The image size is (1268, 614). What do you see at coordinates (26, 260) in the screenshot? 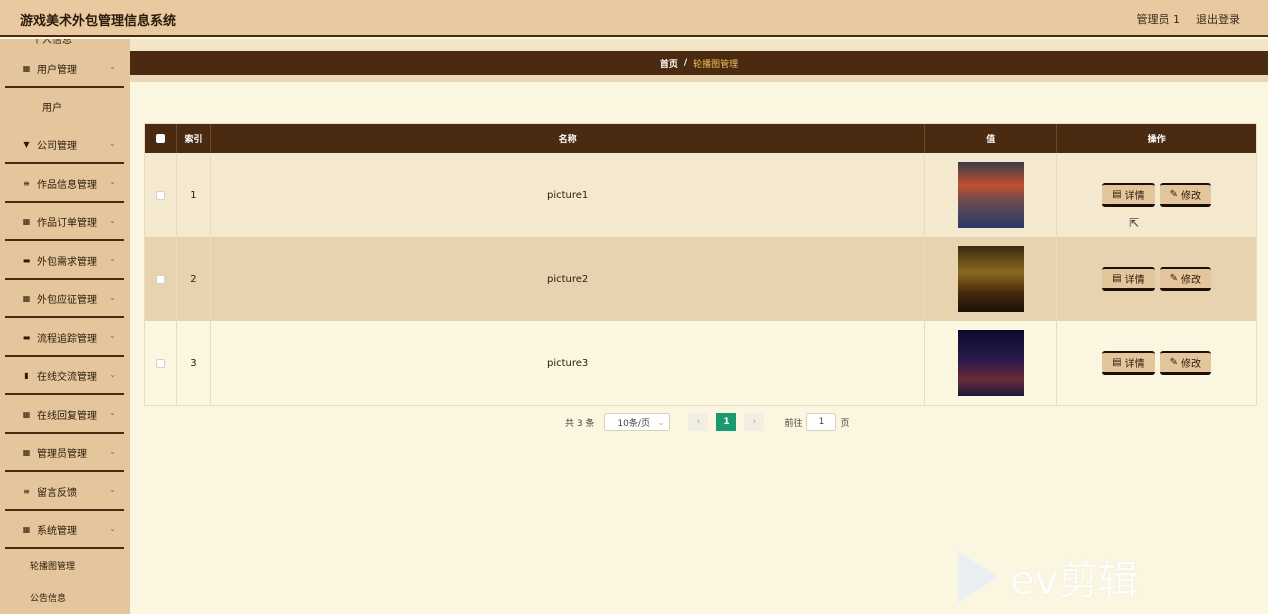
I see `monitor-icon: ▬` at bounding box center [26, 260].